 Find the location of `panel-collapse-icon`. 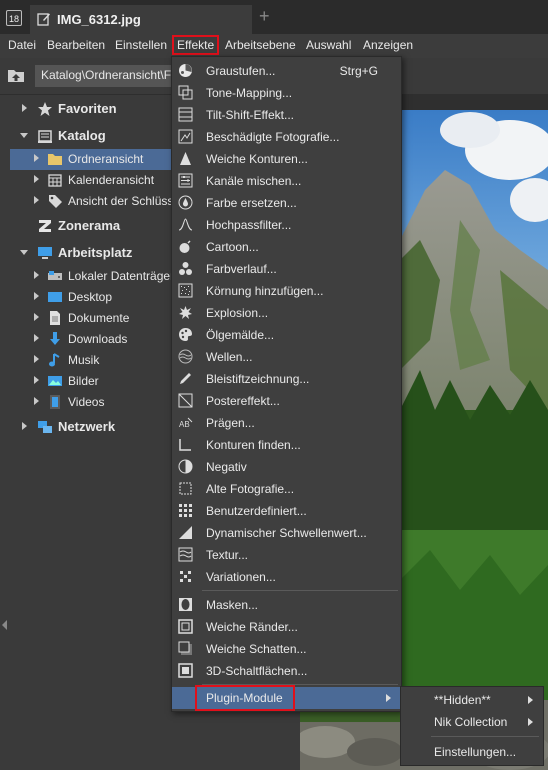

panel-collapse-icon is located at coordinates (4, 625).